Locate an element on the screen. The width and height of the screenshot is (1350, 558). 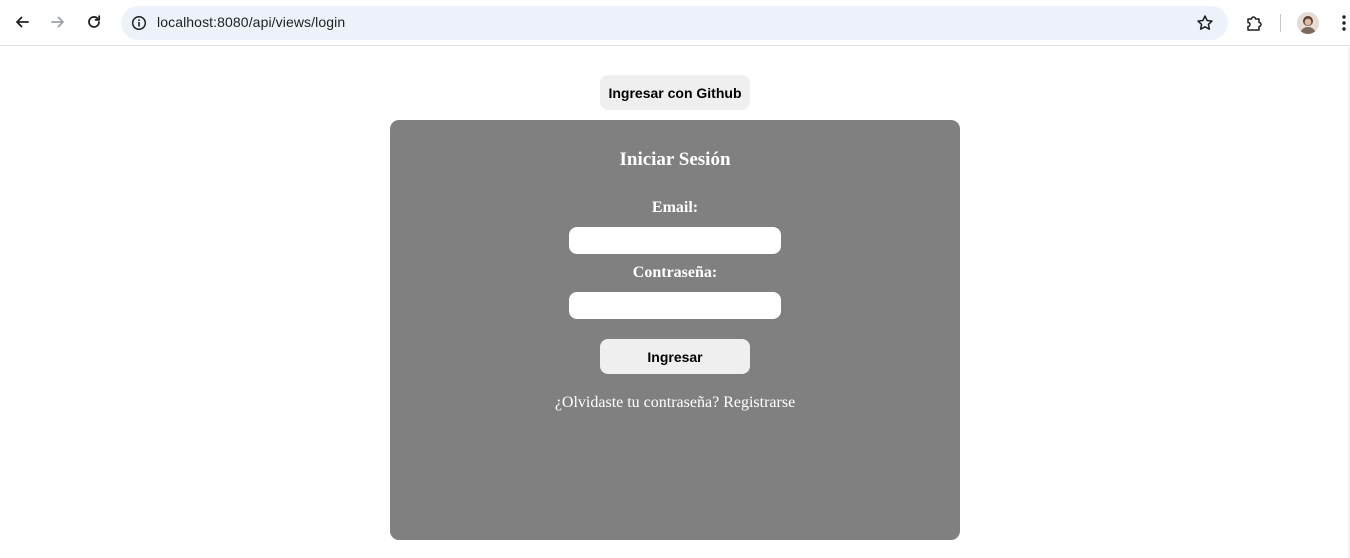
star-icon is located at coordinates (1205, 22).